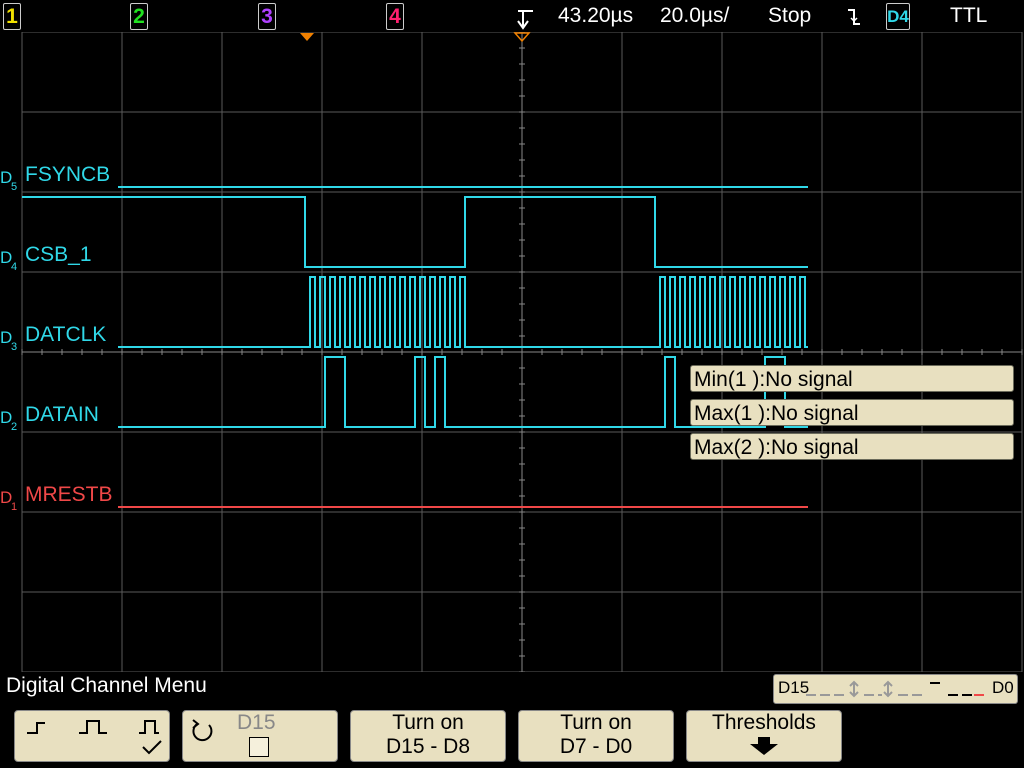 The height and width of the screenshot is (768, 1024). Describe the element at coordinates (596, 15) in the screenshot. I see `time-offset-readout: 43.20µs` at that location.